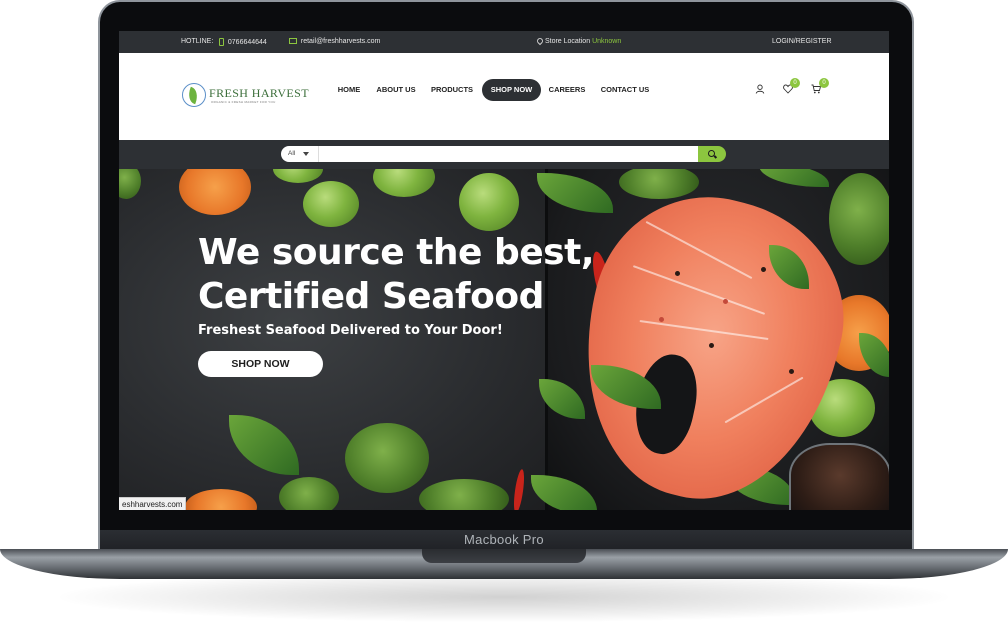 This screenshot has height=635, width=1008. I want to click on login-register-link: LOGIN/REGISTER, so click(802, 41).